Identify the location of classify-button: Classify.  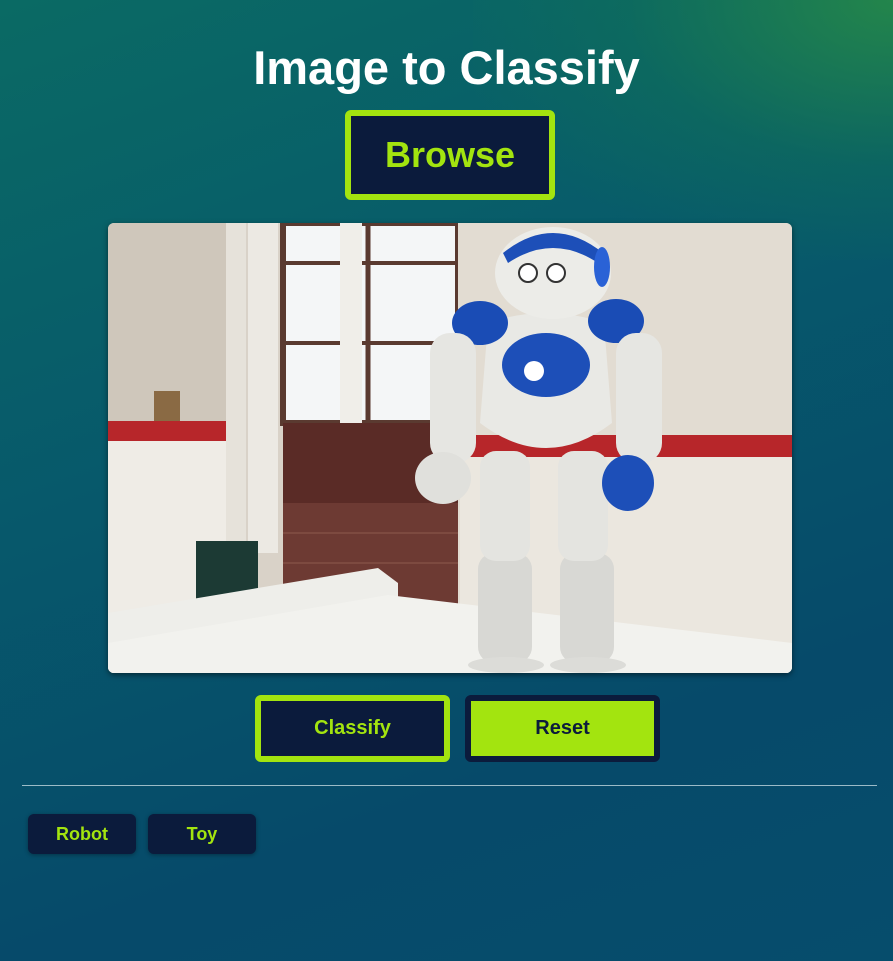
(352, 728).